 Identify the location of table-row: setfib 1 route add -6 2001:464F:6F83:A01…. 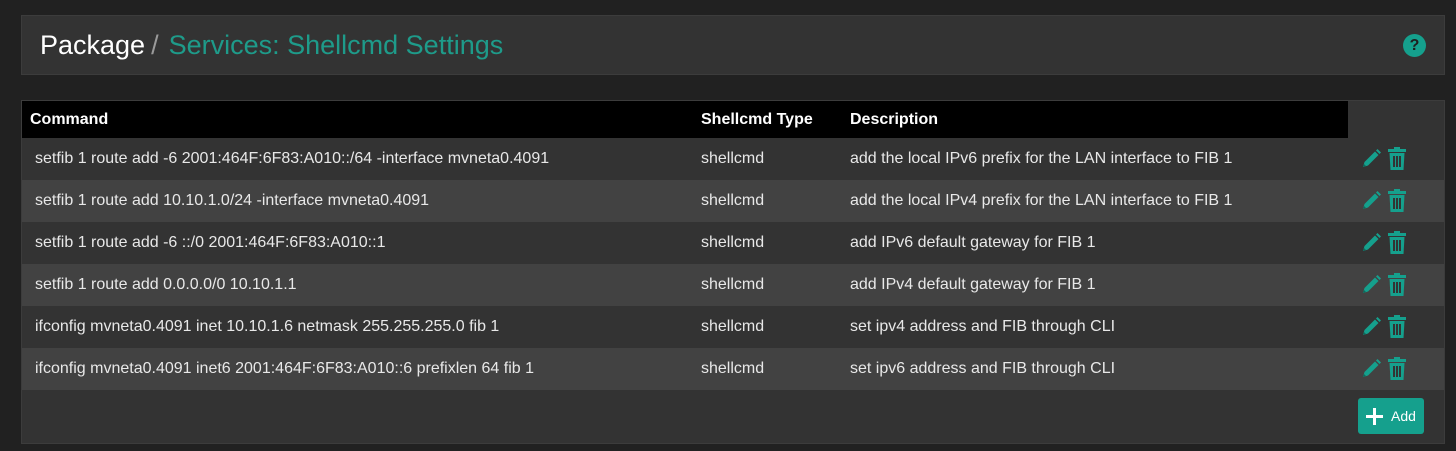
(733, 159).